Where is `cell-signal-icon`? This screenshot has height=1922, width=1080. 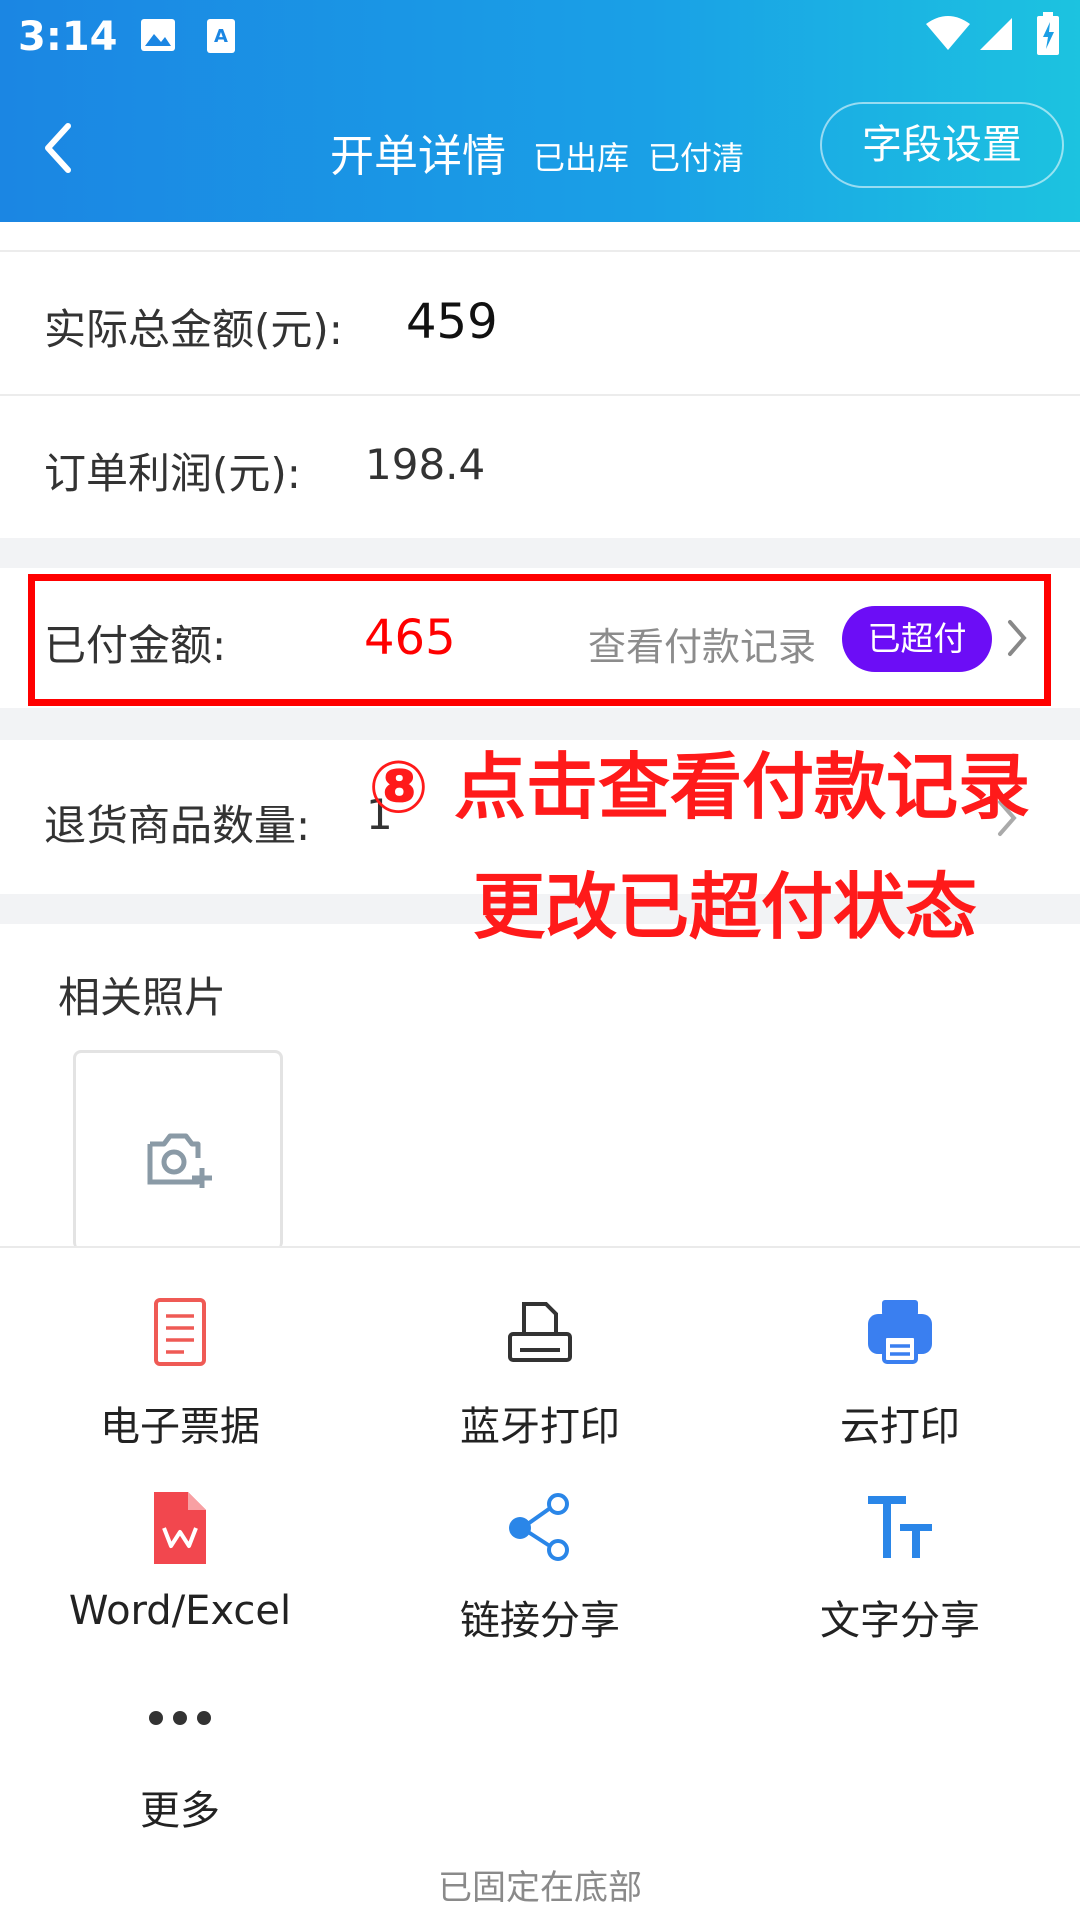
cell-signal-icon is located at coordinates (996, 36).